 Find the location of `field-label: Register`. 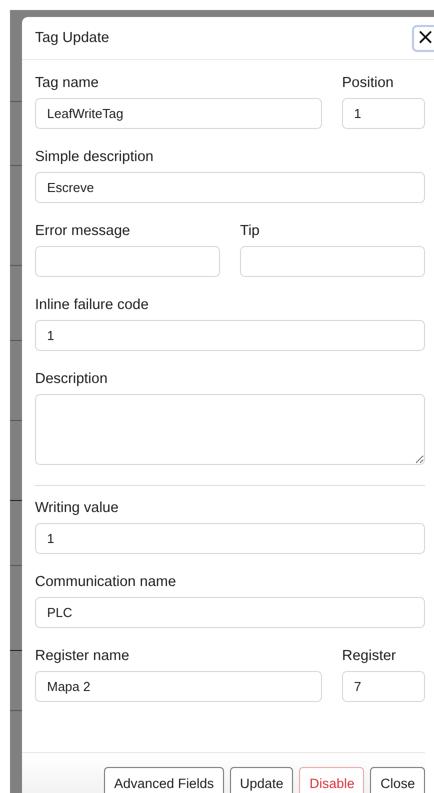

field-label: Register is located at coordinates (369, 656).